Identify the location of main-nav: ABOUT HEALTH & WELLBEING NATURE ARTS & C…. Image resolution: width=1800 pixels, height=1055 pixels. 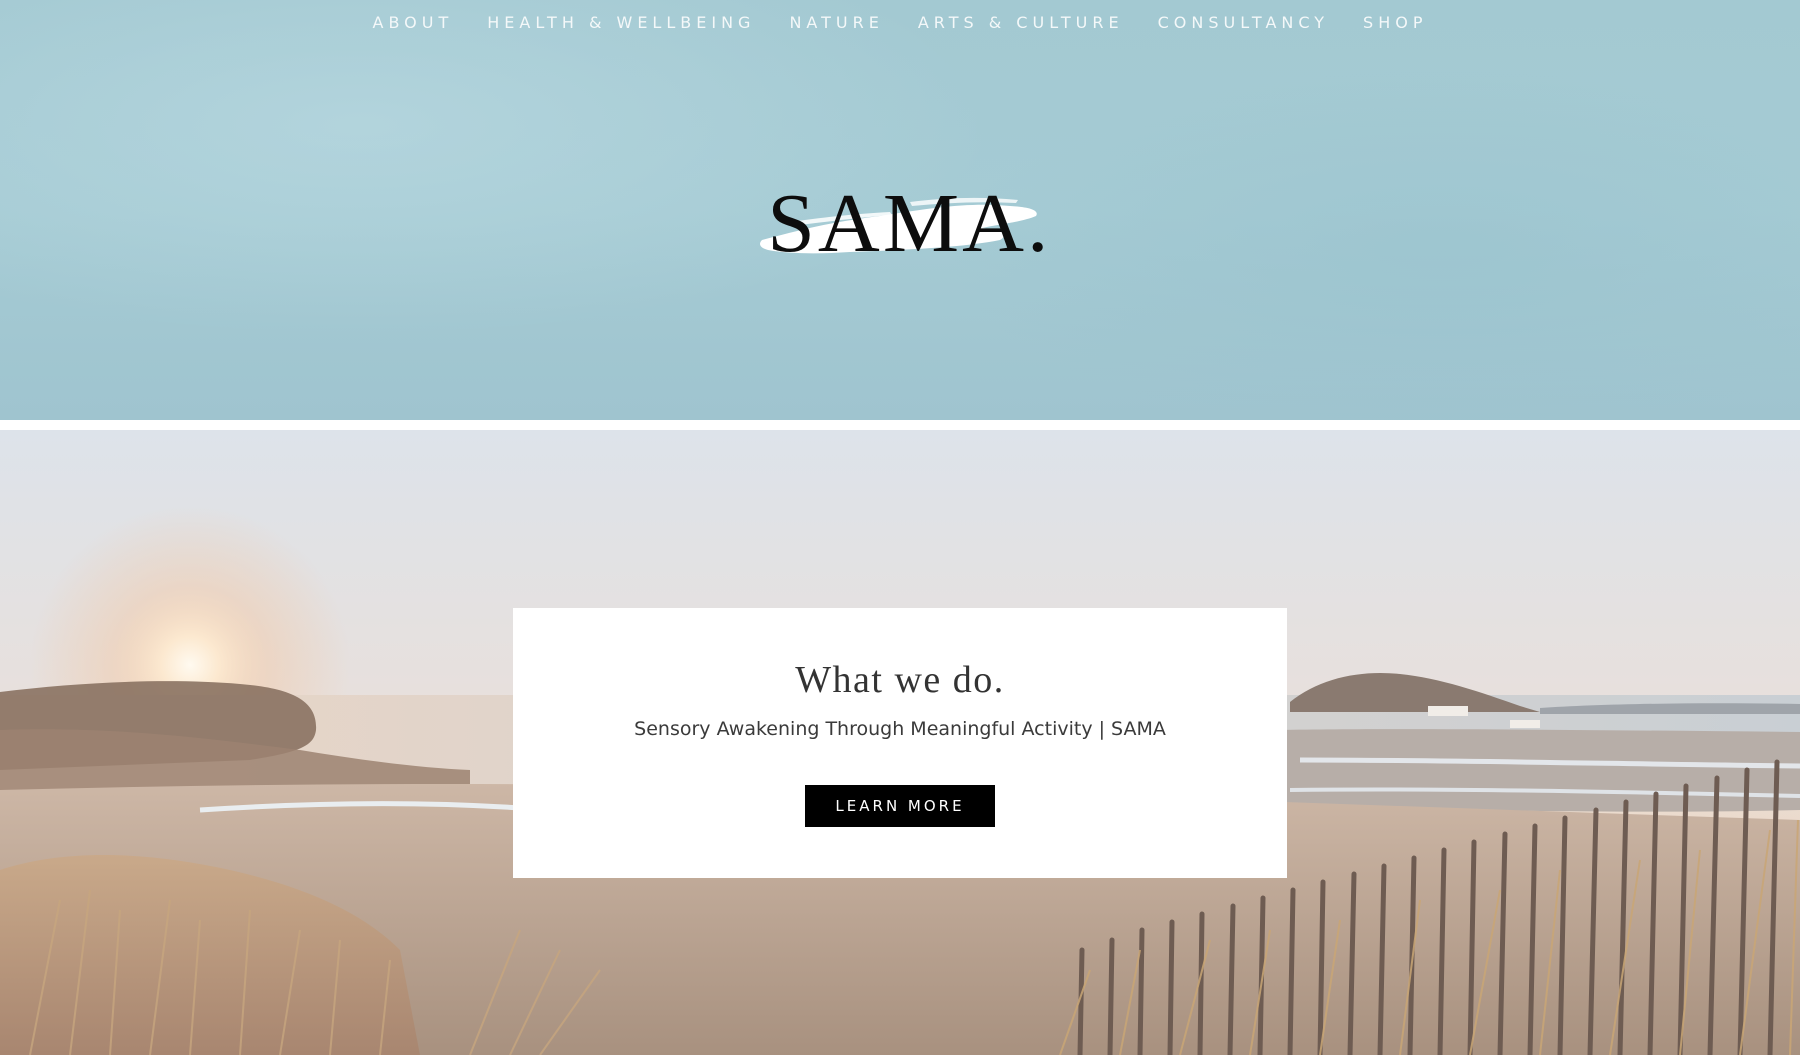
(900, 22).